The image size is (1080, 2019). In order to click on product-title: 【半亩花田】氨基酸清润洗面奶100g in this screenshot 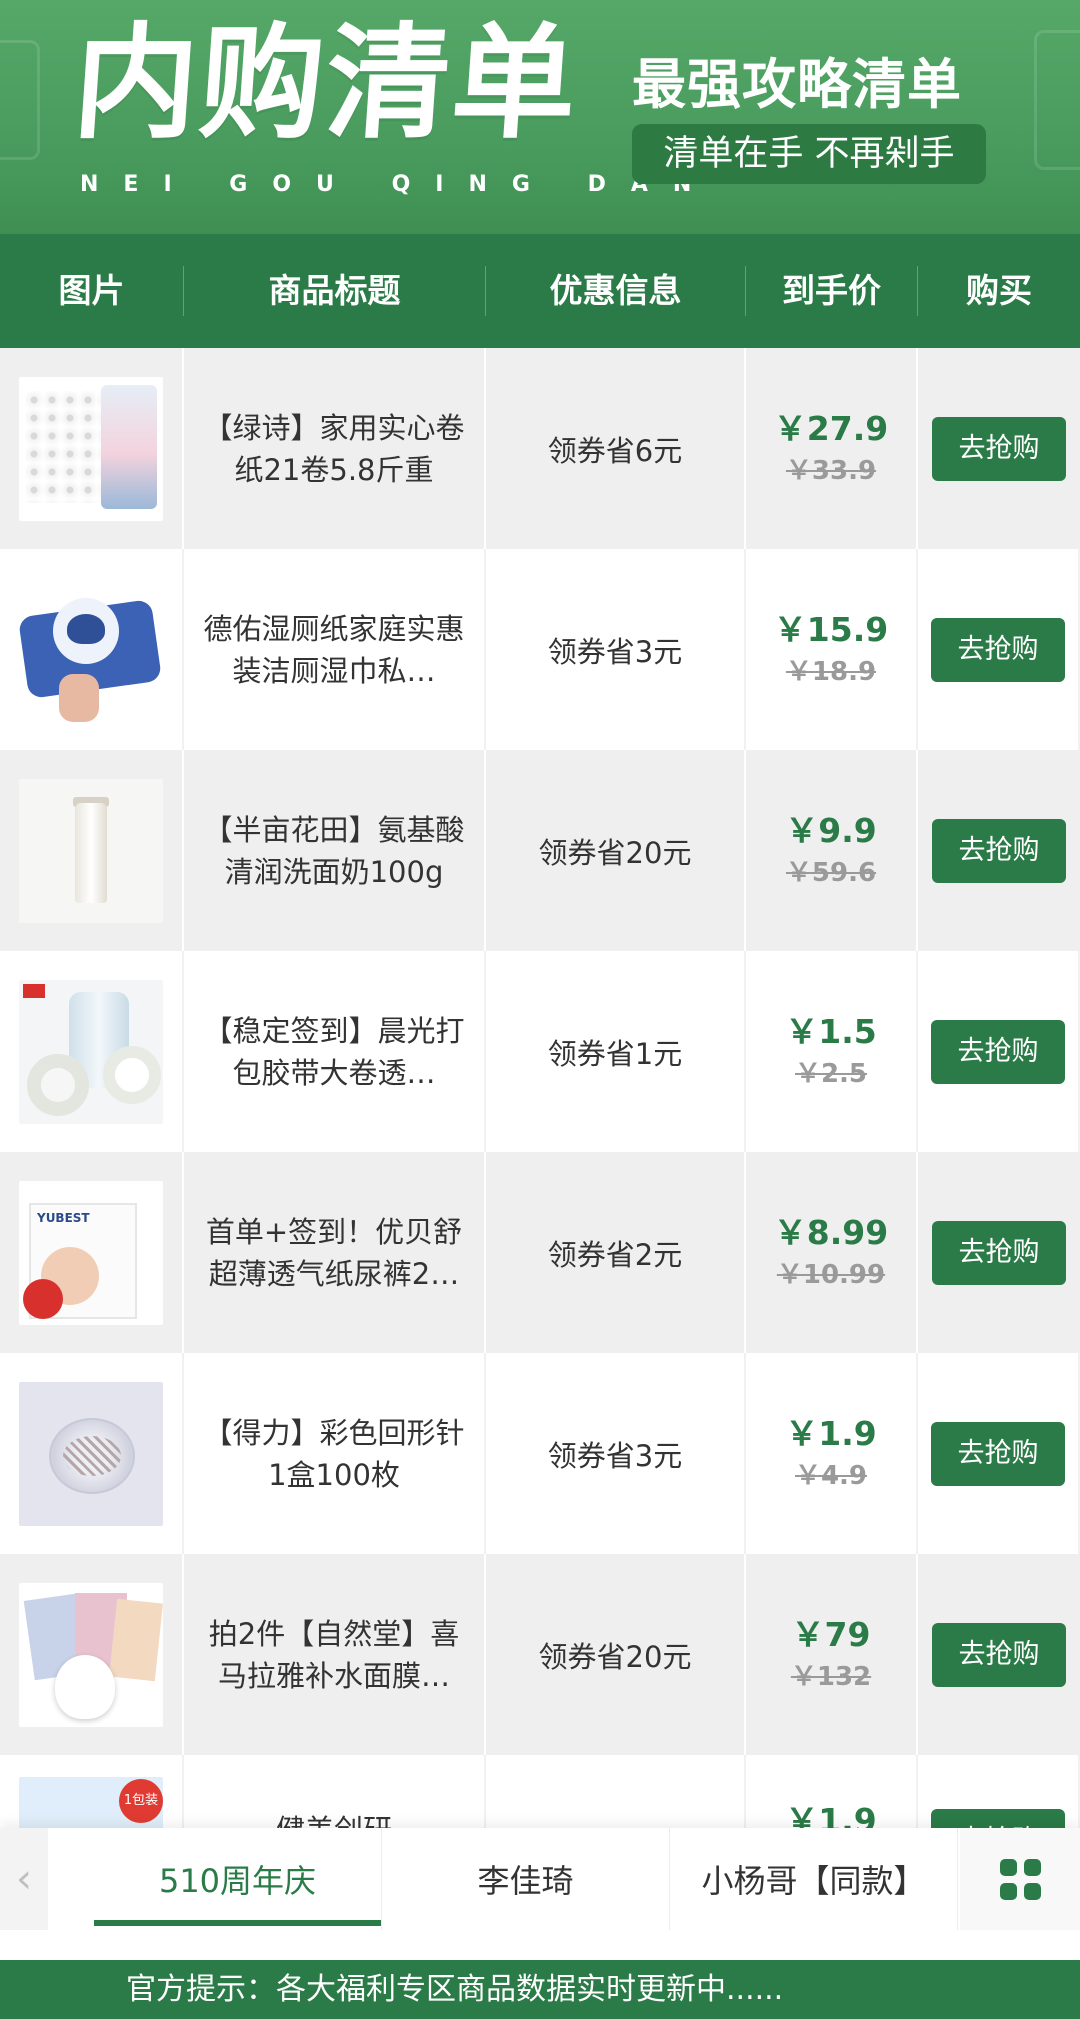, I will do `click(334, 851)`.